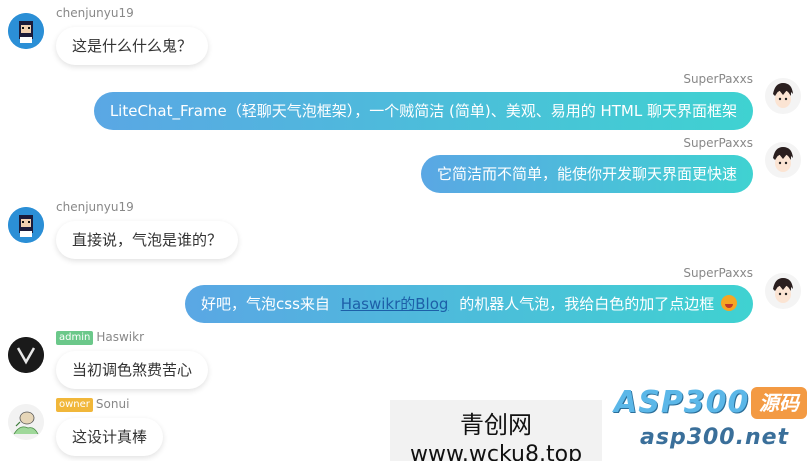 This screenshot has width=809, height=461. What do you see at coordinates (112, 404) in the screenshot?
I see `username: Sonui` at bounding box center [112, 404].